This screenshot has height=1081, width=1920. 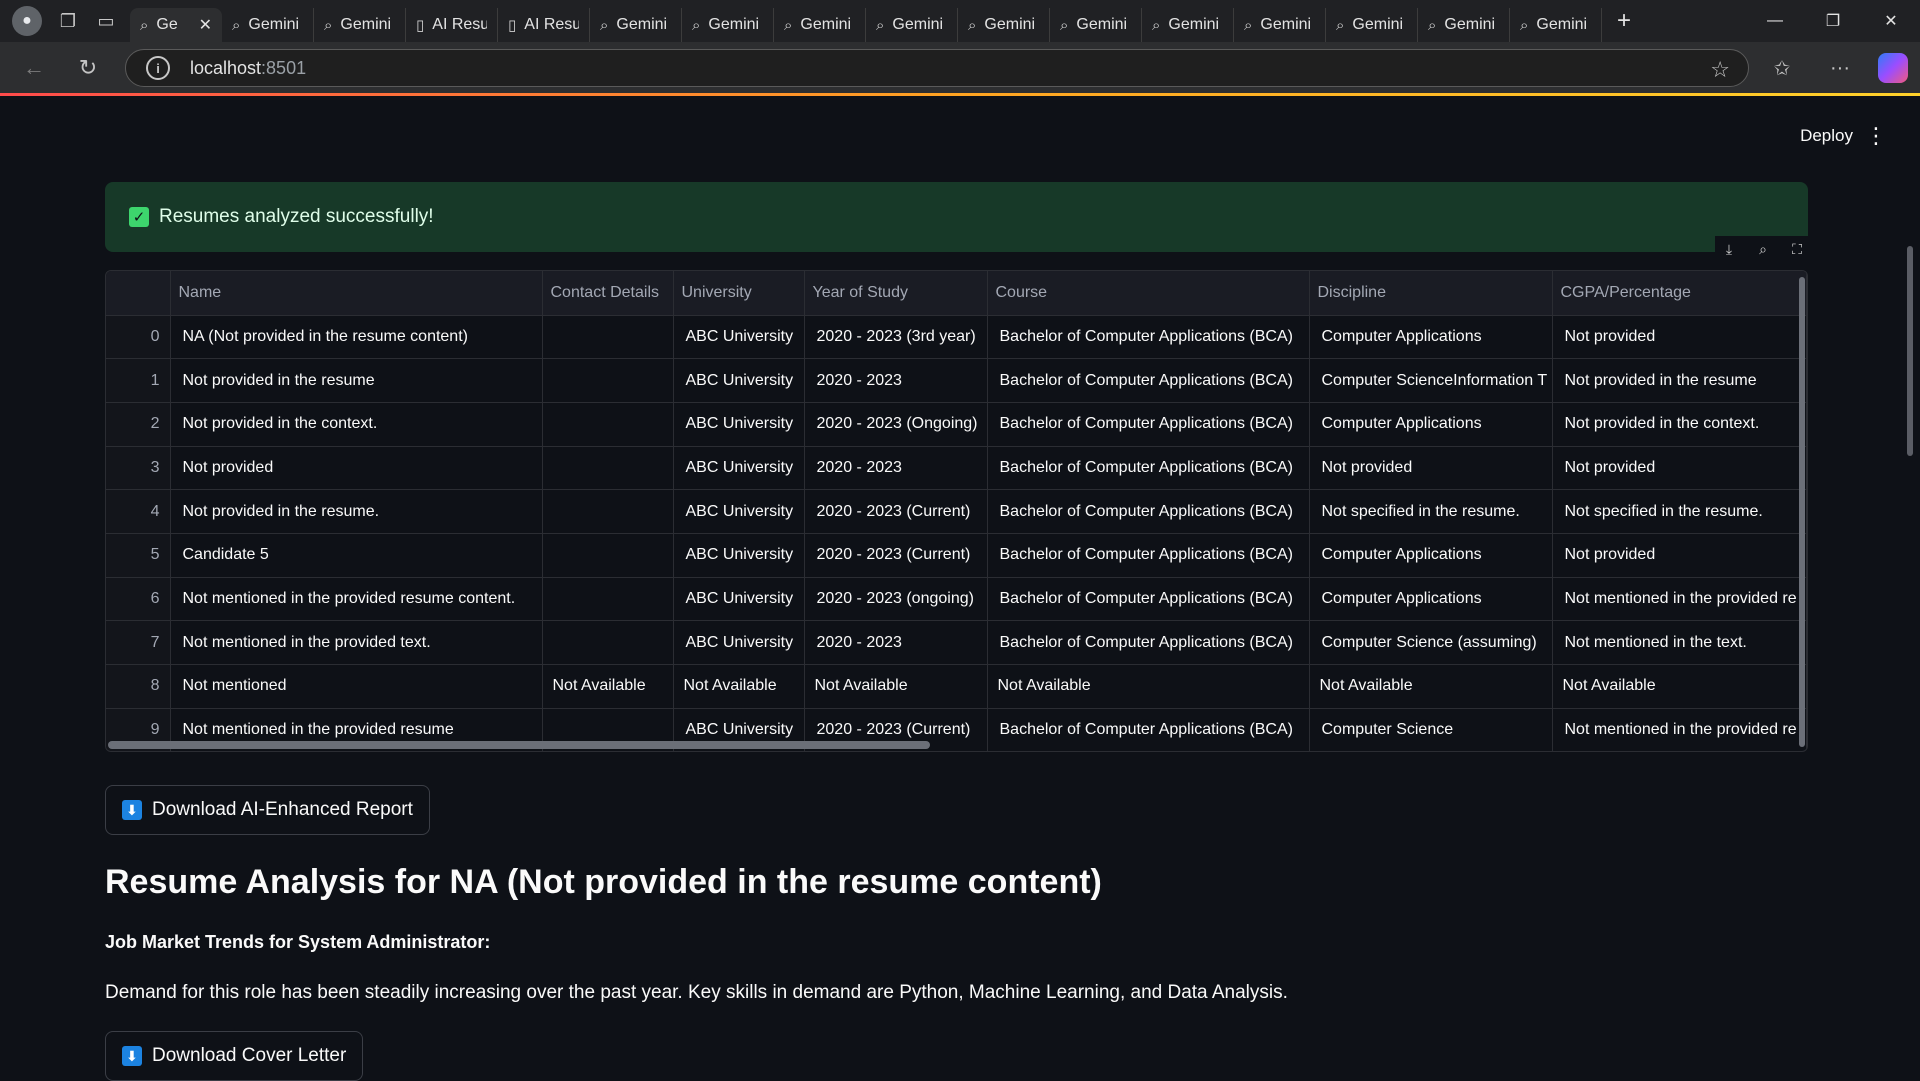 I want to click on table-cell: Not mentioned, so click(x=356, y=686).